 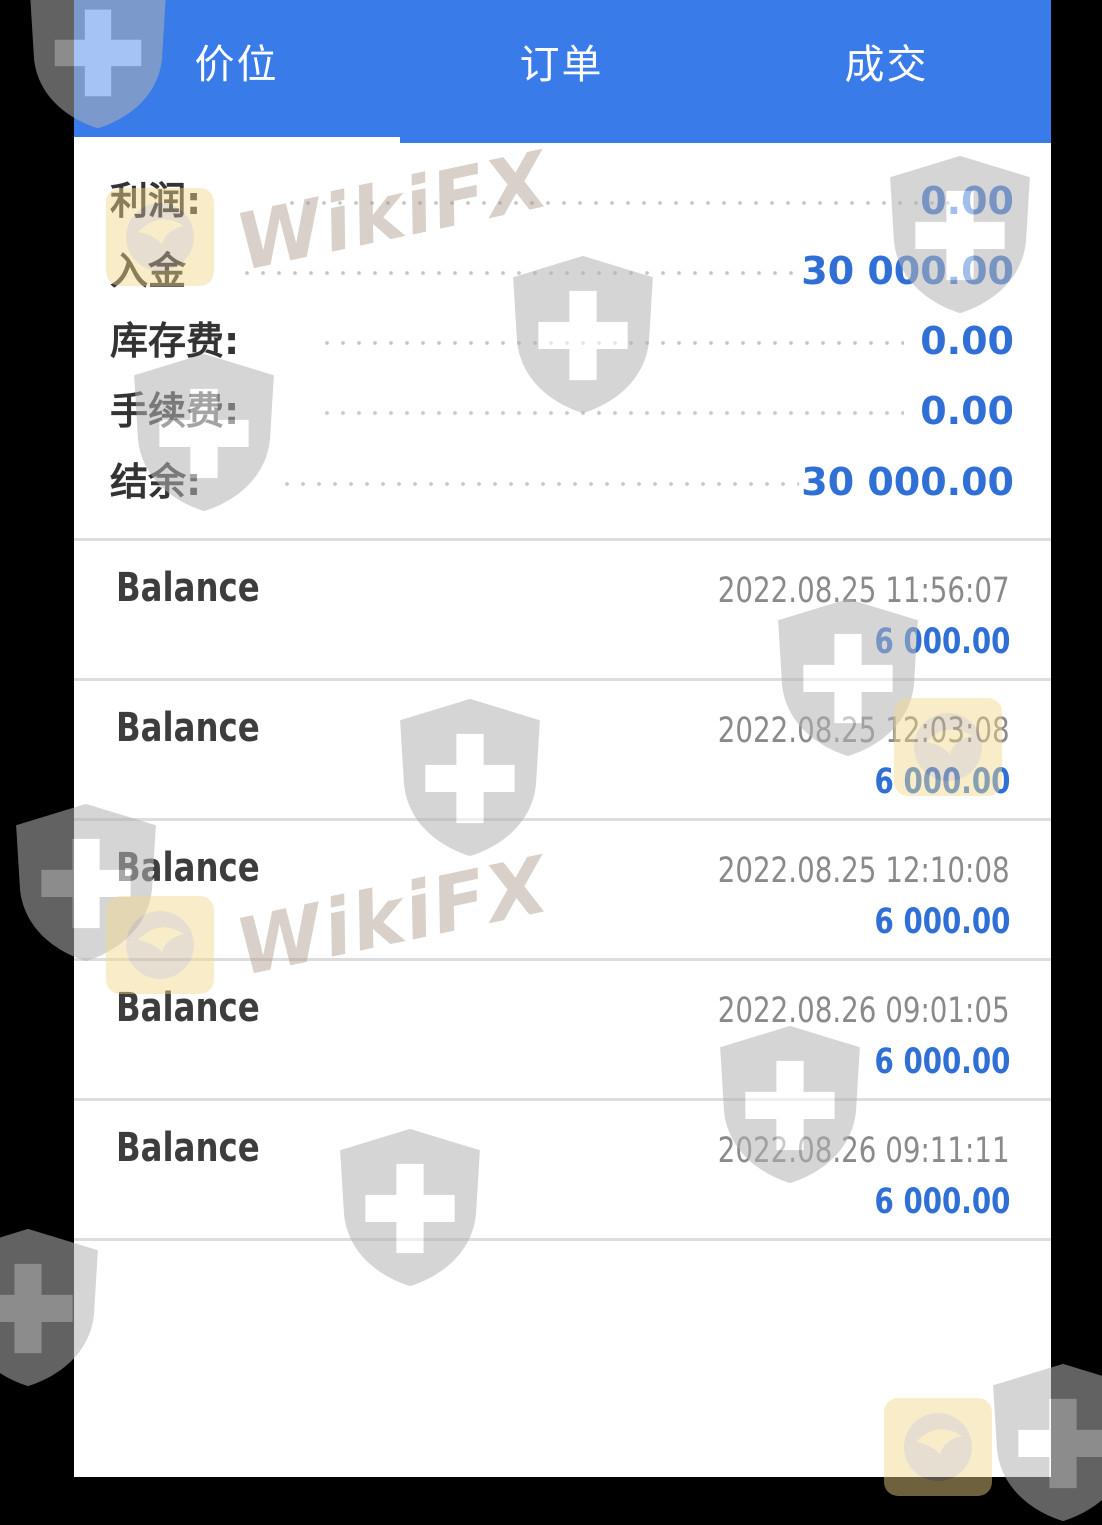 I want to click on deal-time: 2022.08.26 09:11:11, so click(x=864, y=1151).